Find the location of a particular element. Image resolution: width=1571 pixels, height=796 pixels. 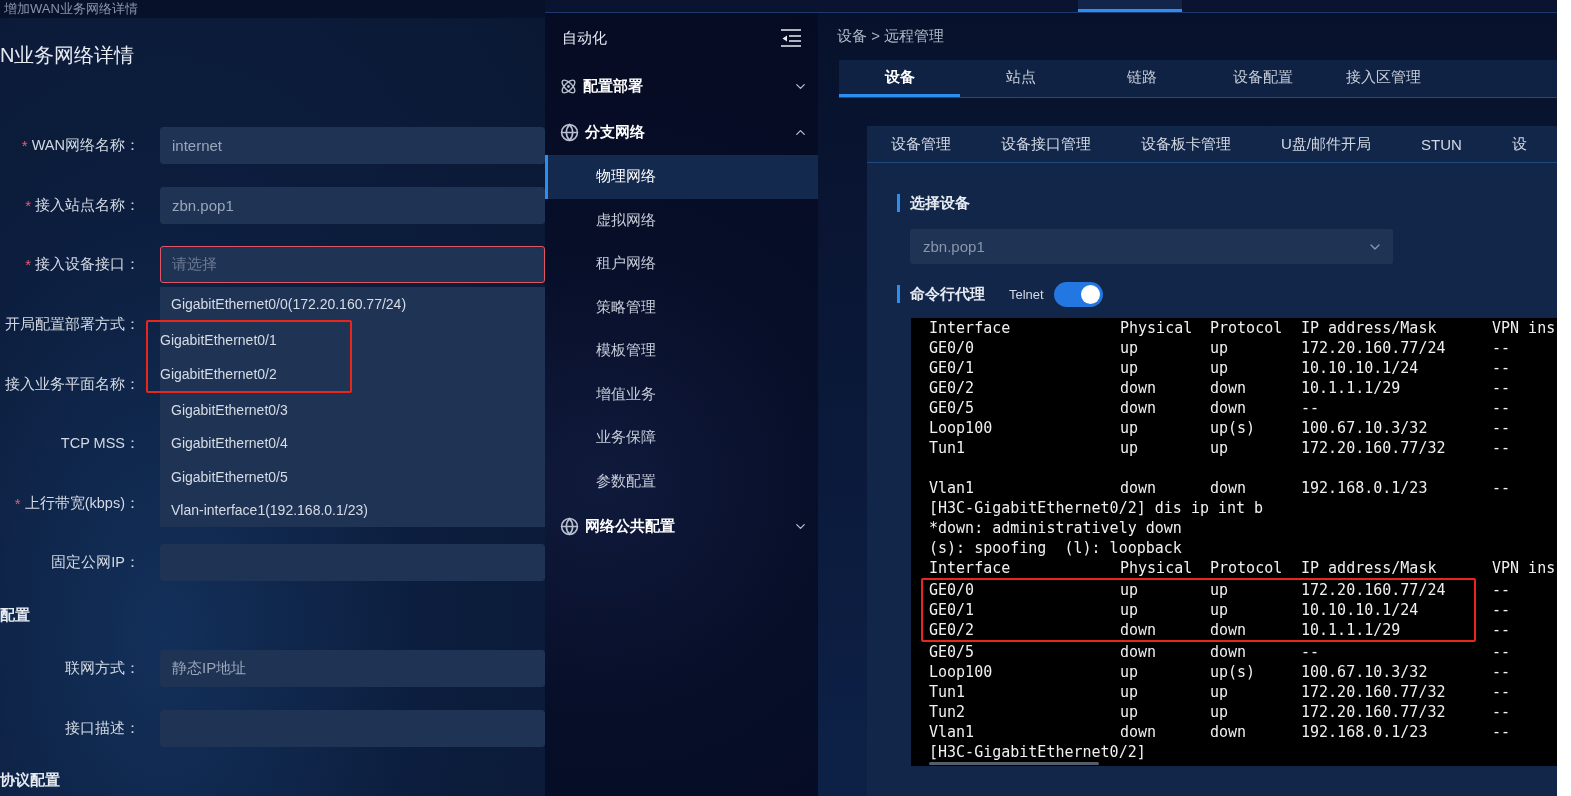

terminal-text: Physical is located at coordinates (1157, 568).